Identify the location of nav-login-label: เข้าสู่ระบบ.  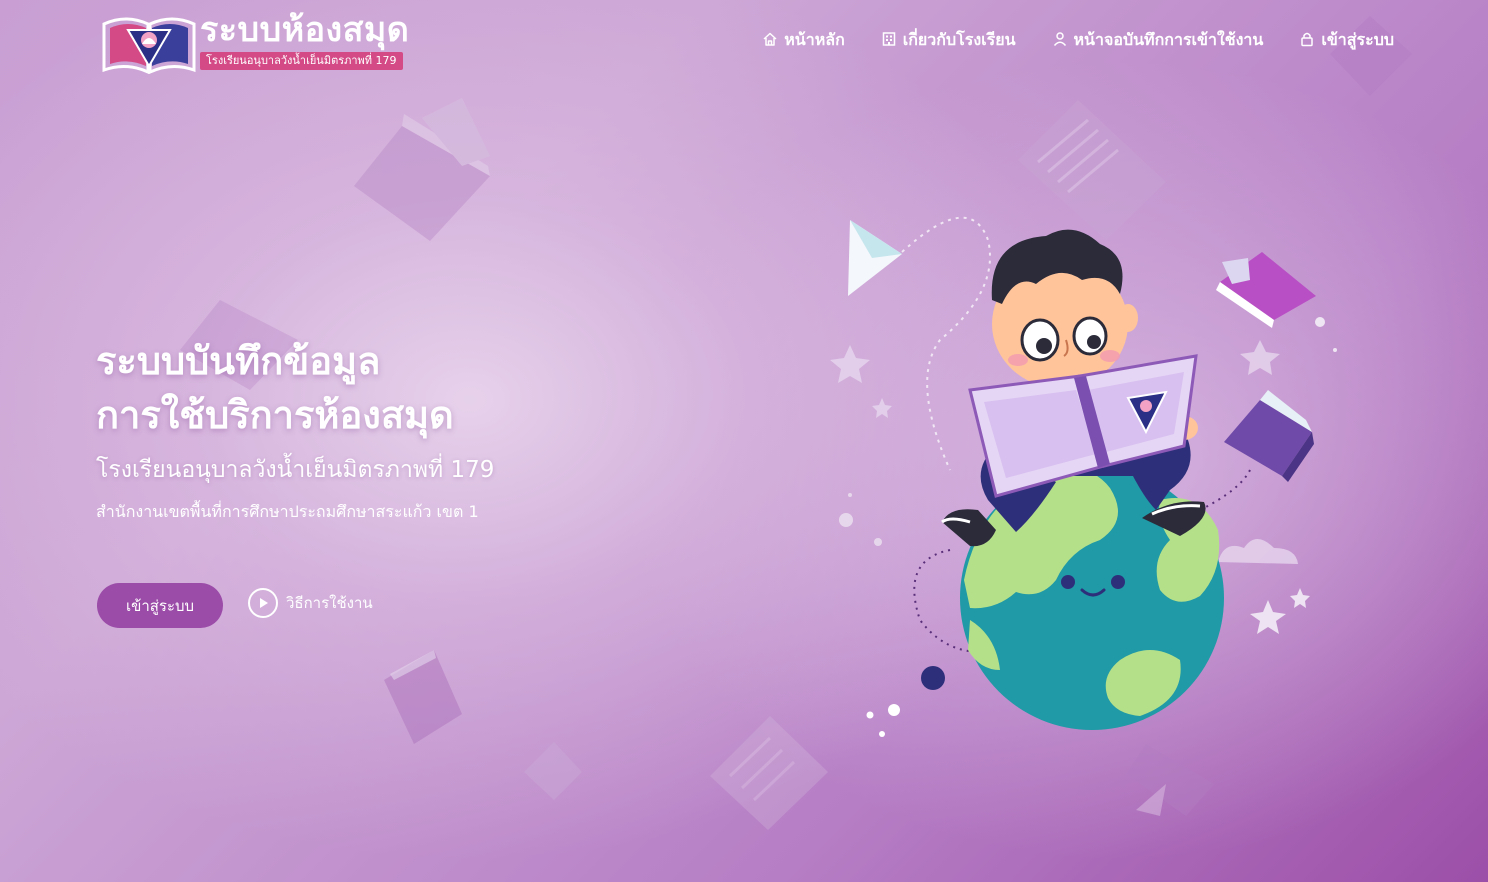
(1357, 39).